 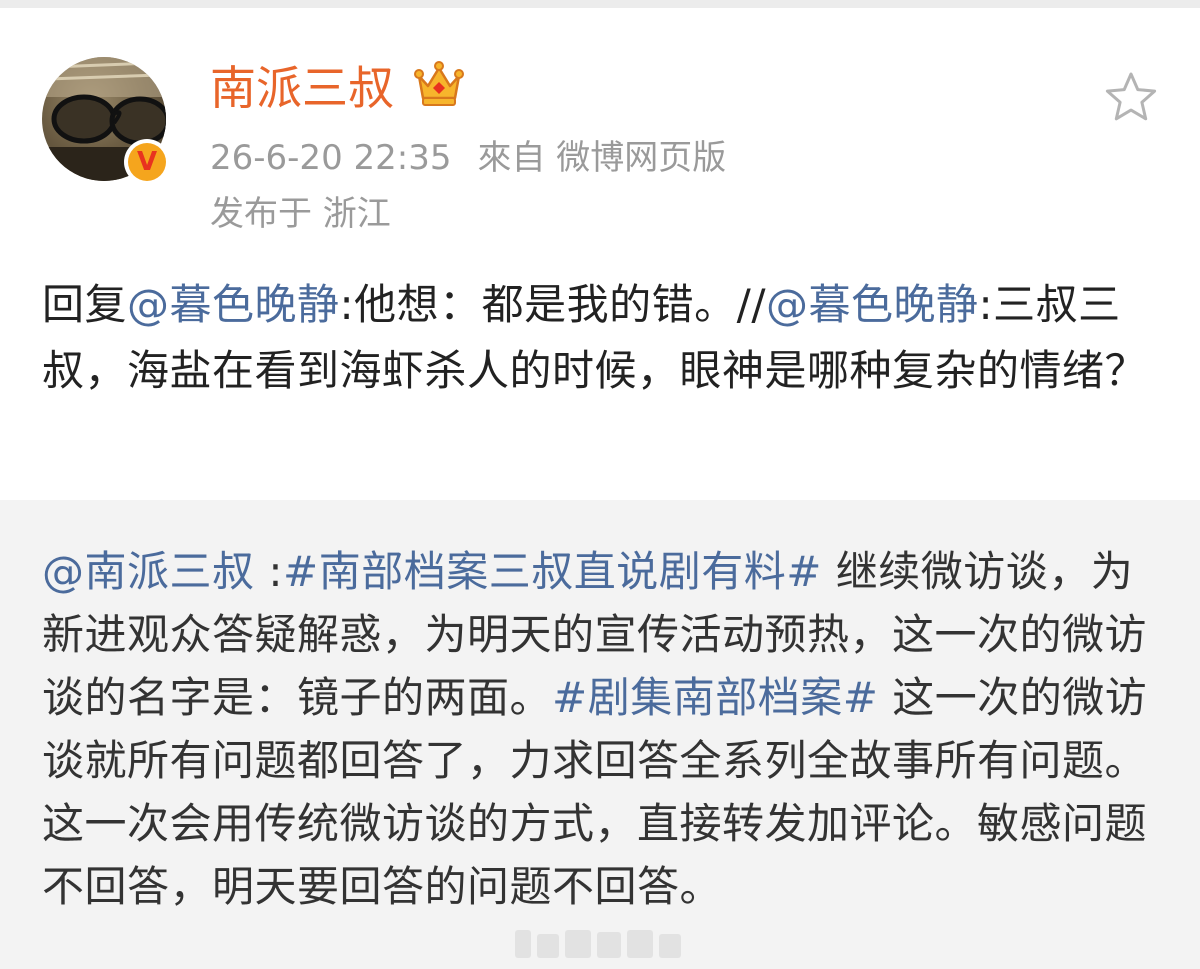 What do you see at coordinates (85, 304) in the screenshot?
I see `reply-prefix: 回复` at bounding box center [85, 304].